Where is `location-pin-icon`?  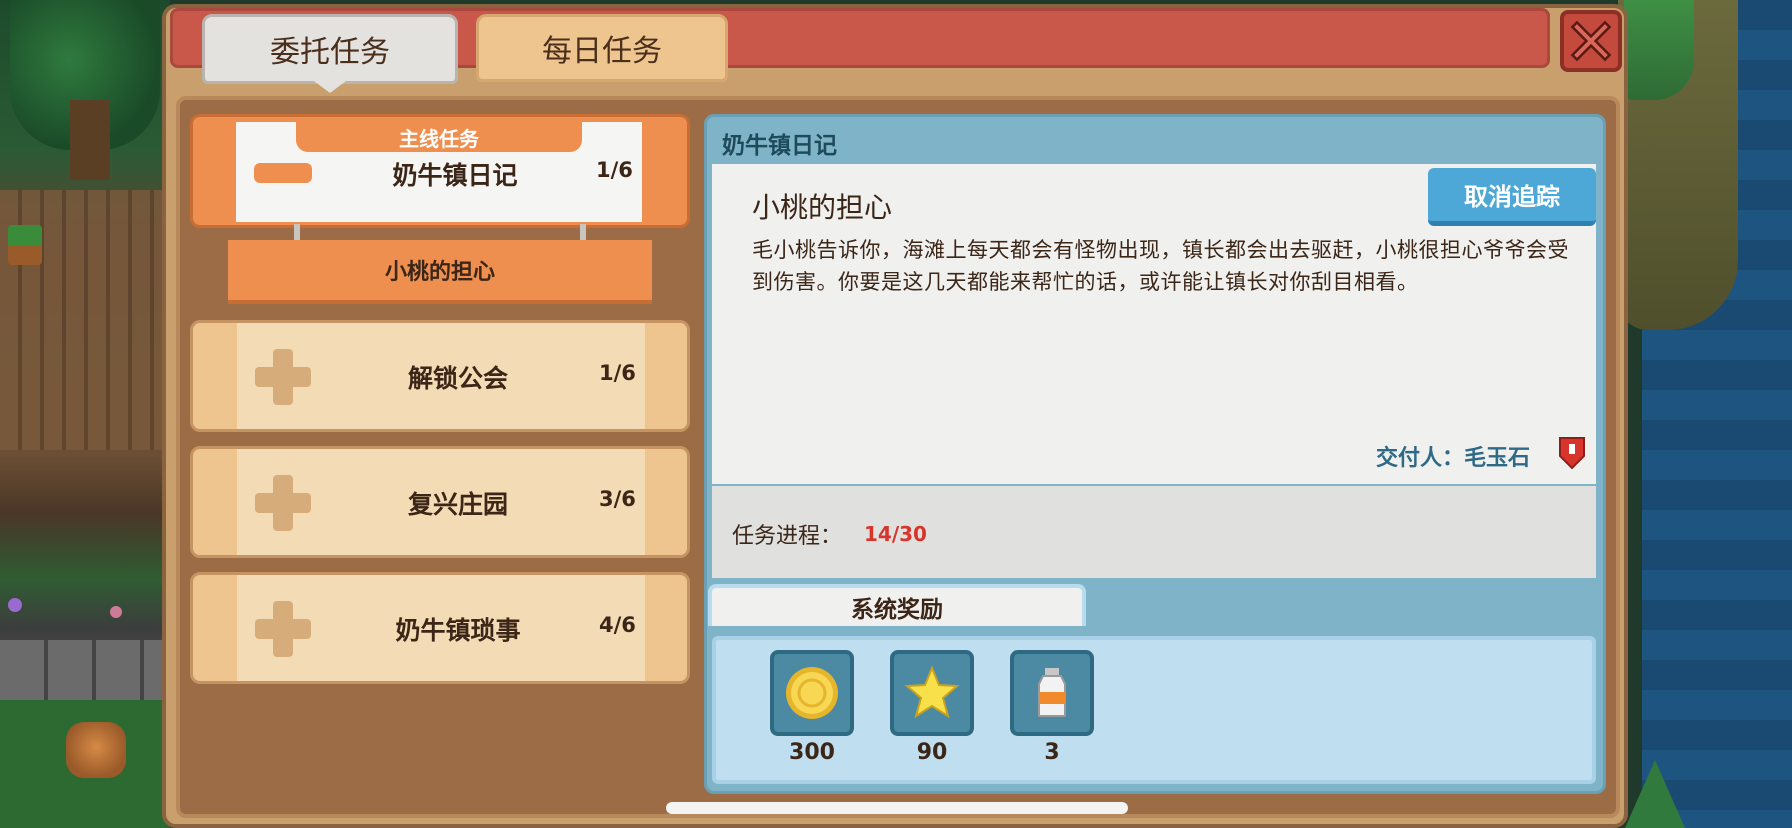 location-pin-icon is located at coordinates (1572, 452).